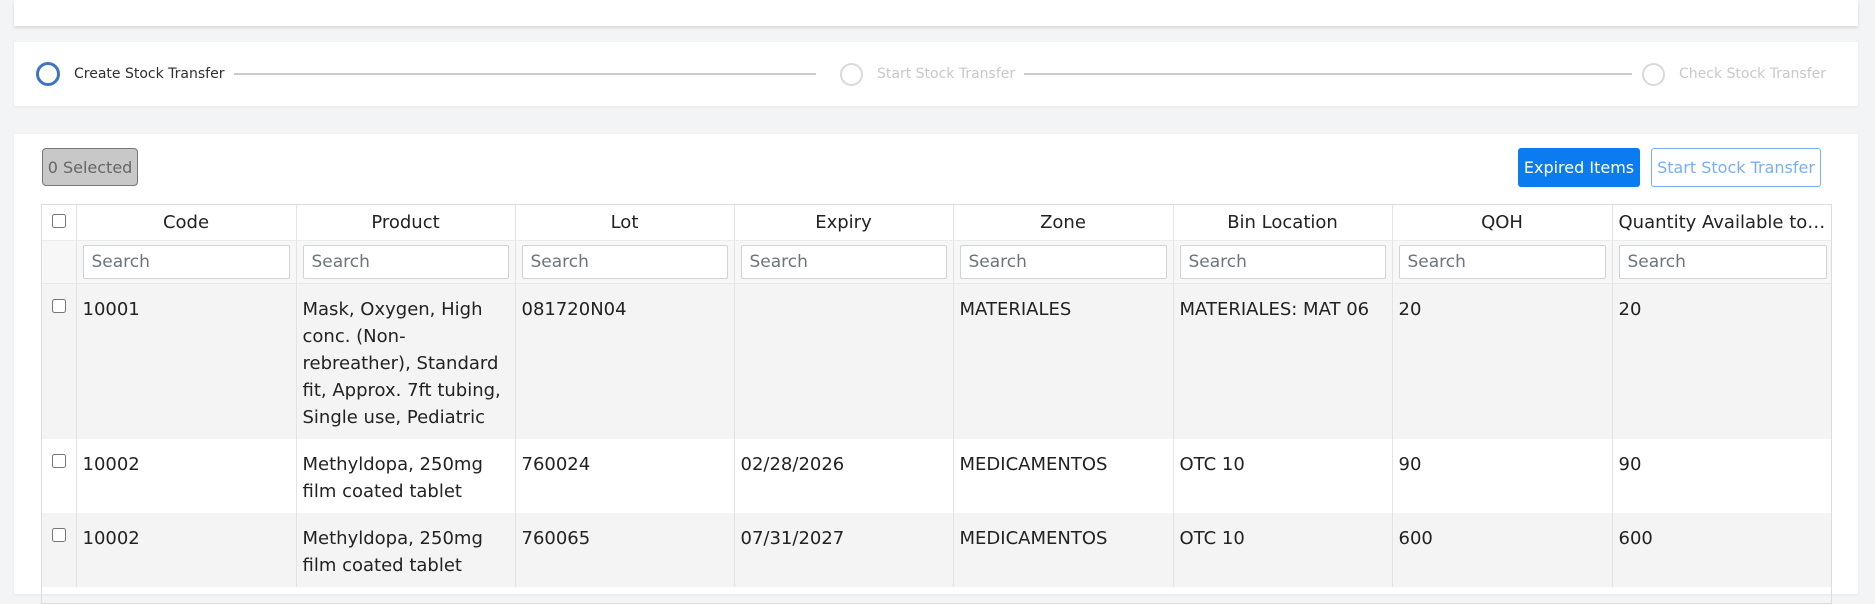 The height and width of the screenshot is (604, 1875). I want to click on step-start-circle-icon, so click(851, 74).